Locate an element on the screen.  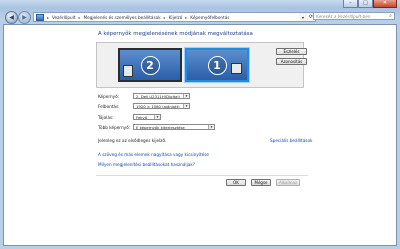
divider is located at coordinates (202, 175).